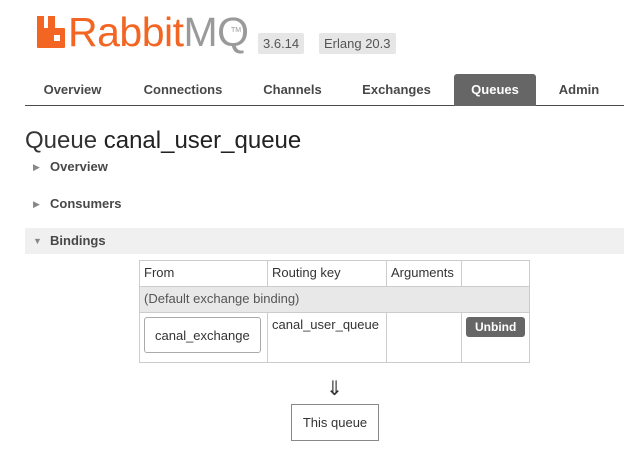 The image size is (624, 451). I want to click on down-arrow-icon: ⇓, so click(334, 389).